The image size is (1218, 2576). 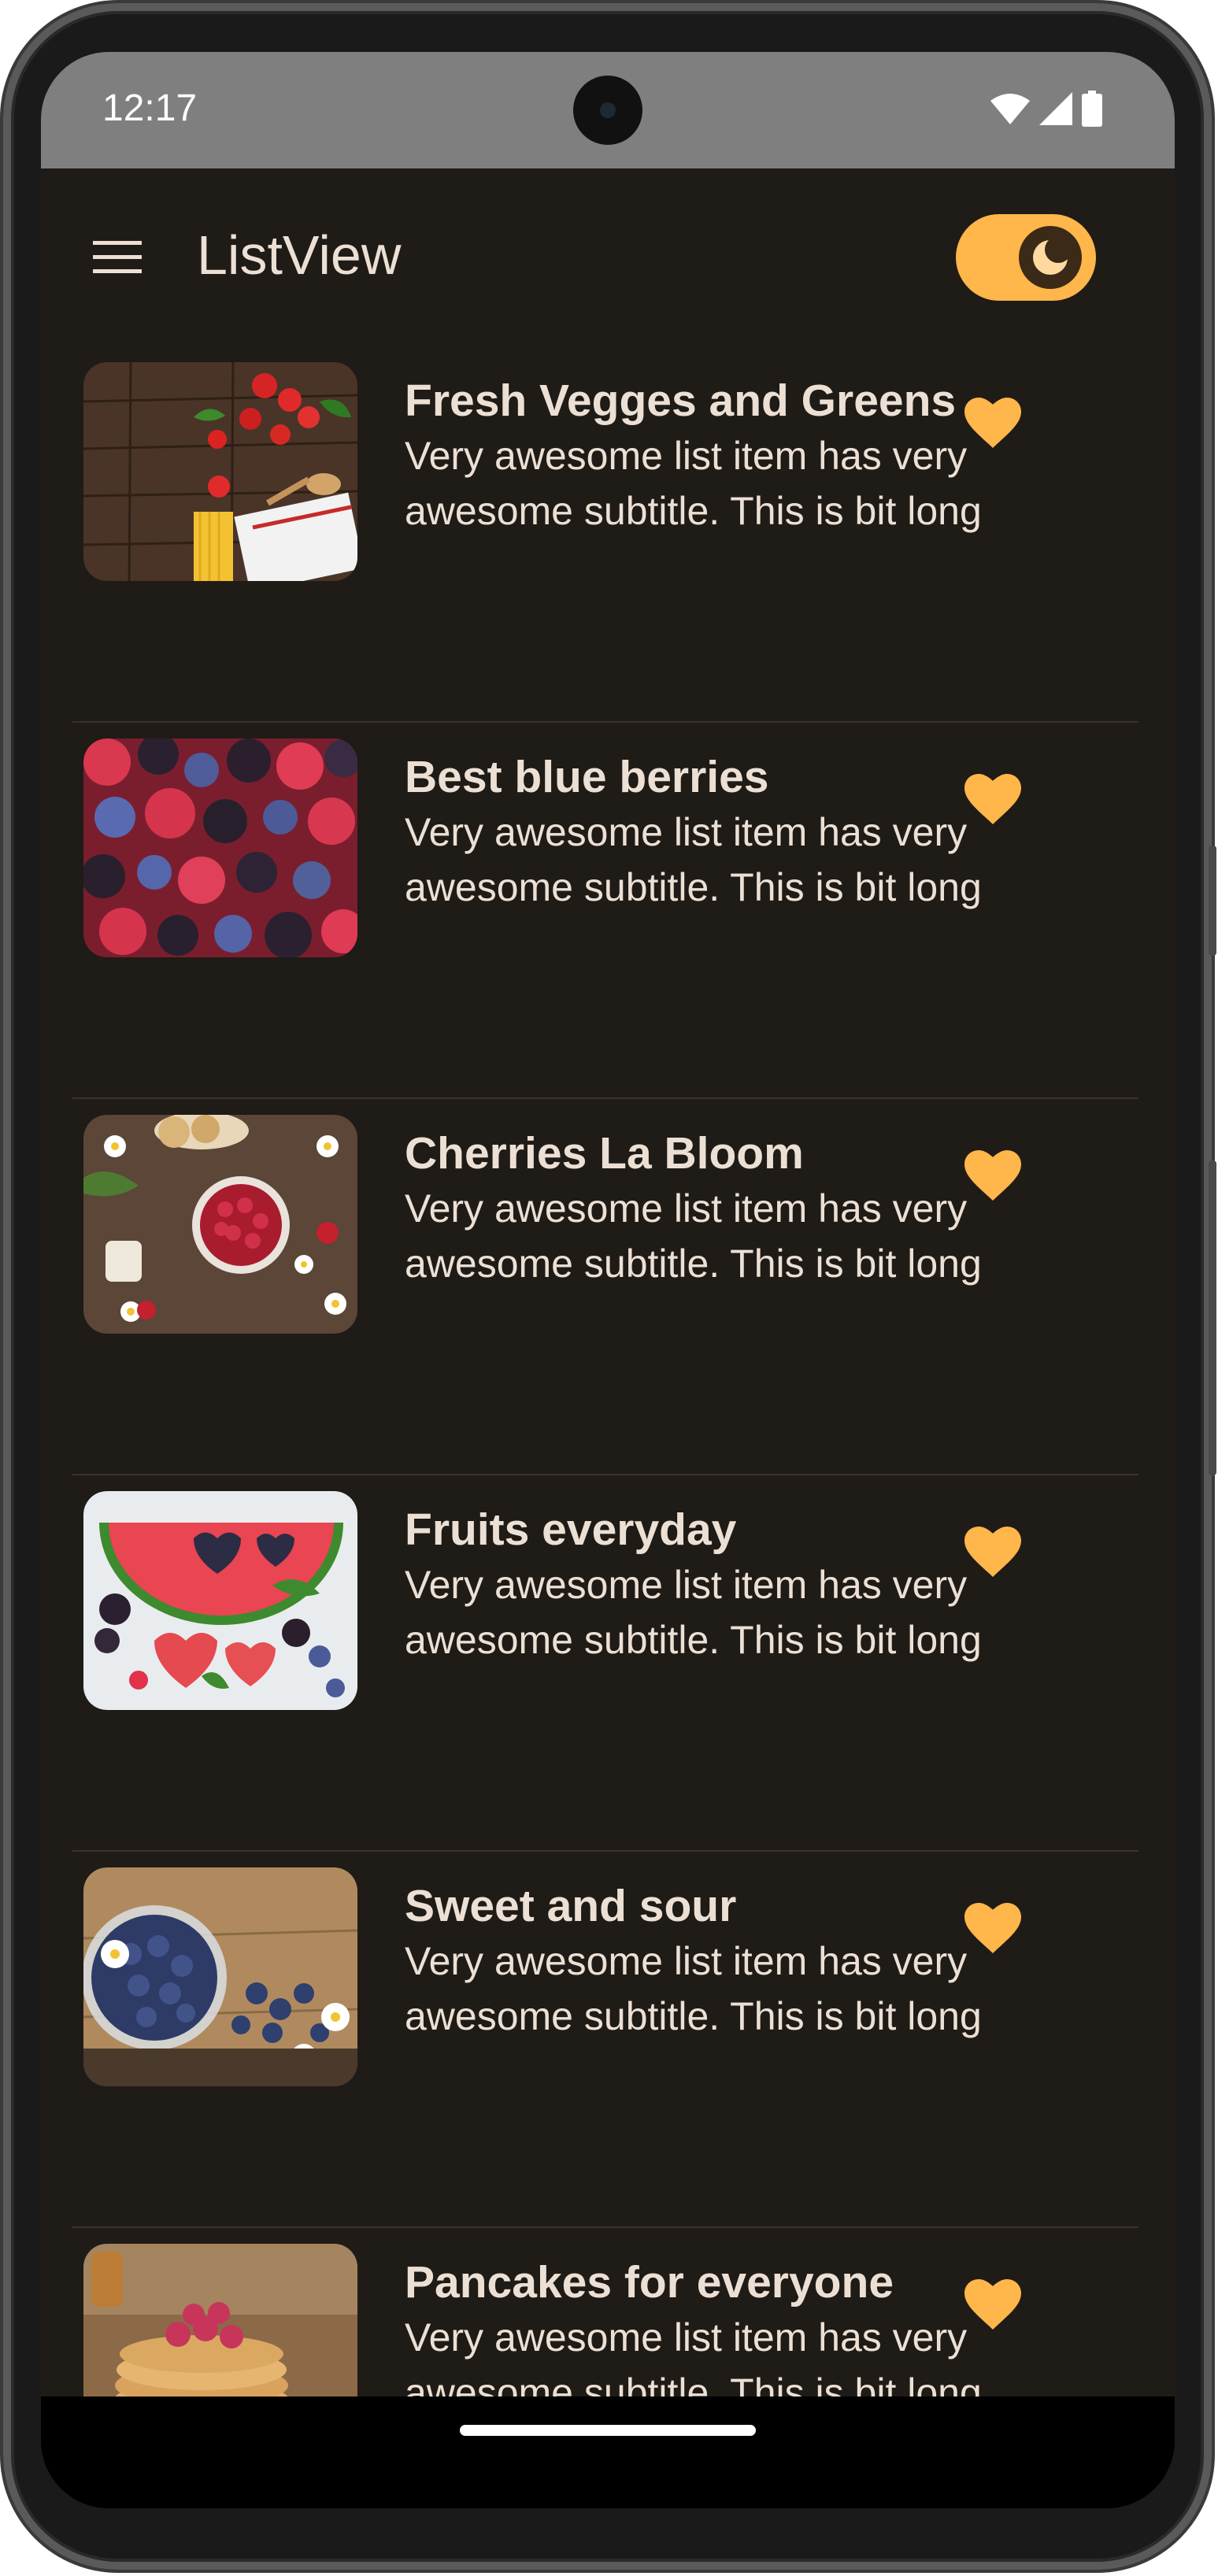 What do you see at coordinates (220, 1224) in the screenshot?
I see `raspberries-bowl-photo` at bounding box center [220, 1224].